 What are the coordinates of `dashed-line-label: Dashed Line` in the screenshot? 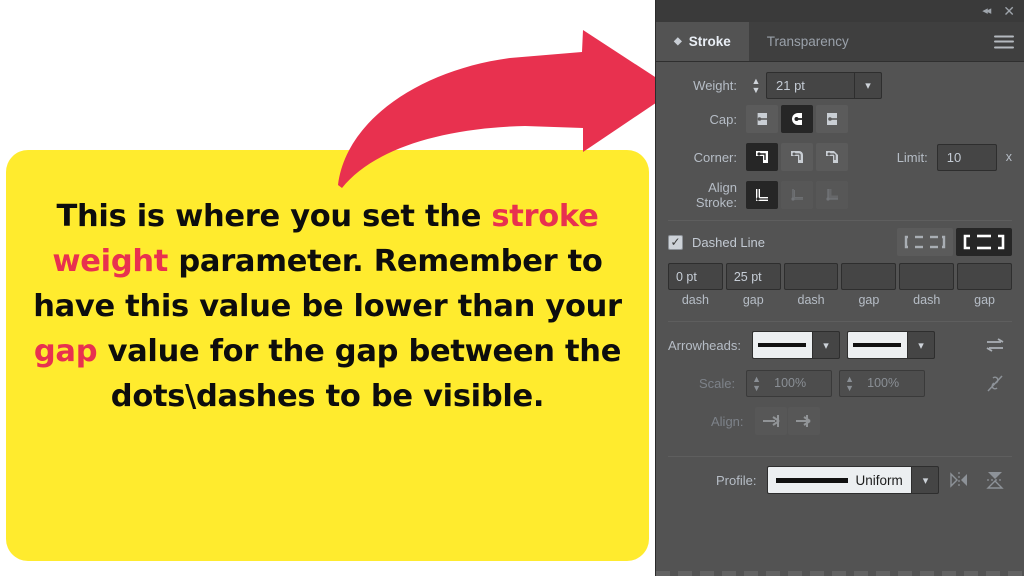 It's located at (728, 242).